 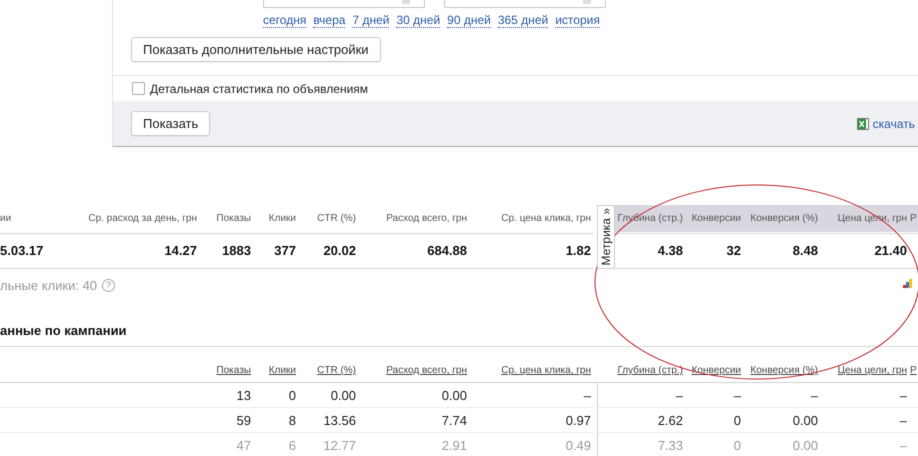 What do you see at coordinates (716, 370) in the screenshot?
I see `sortable-column-header: Конверсии` at bounding box center [716, 370].